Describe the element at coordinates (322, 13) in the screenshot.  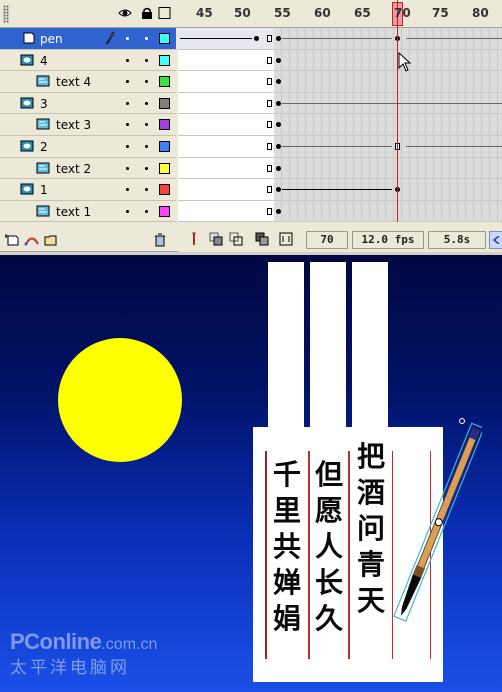
I see `ruler-label: 60` at that location.